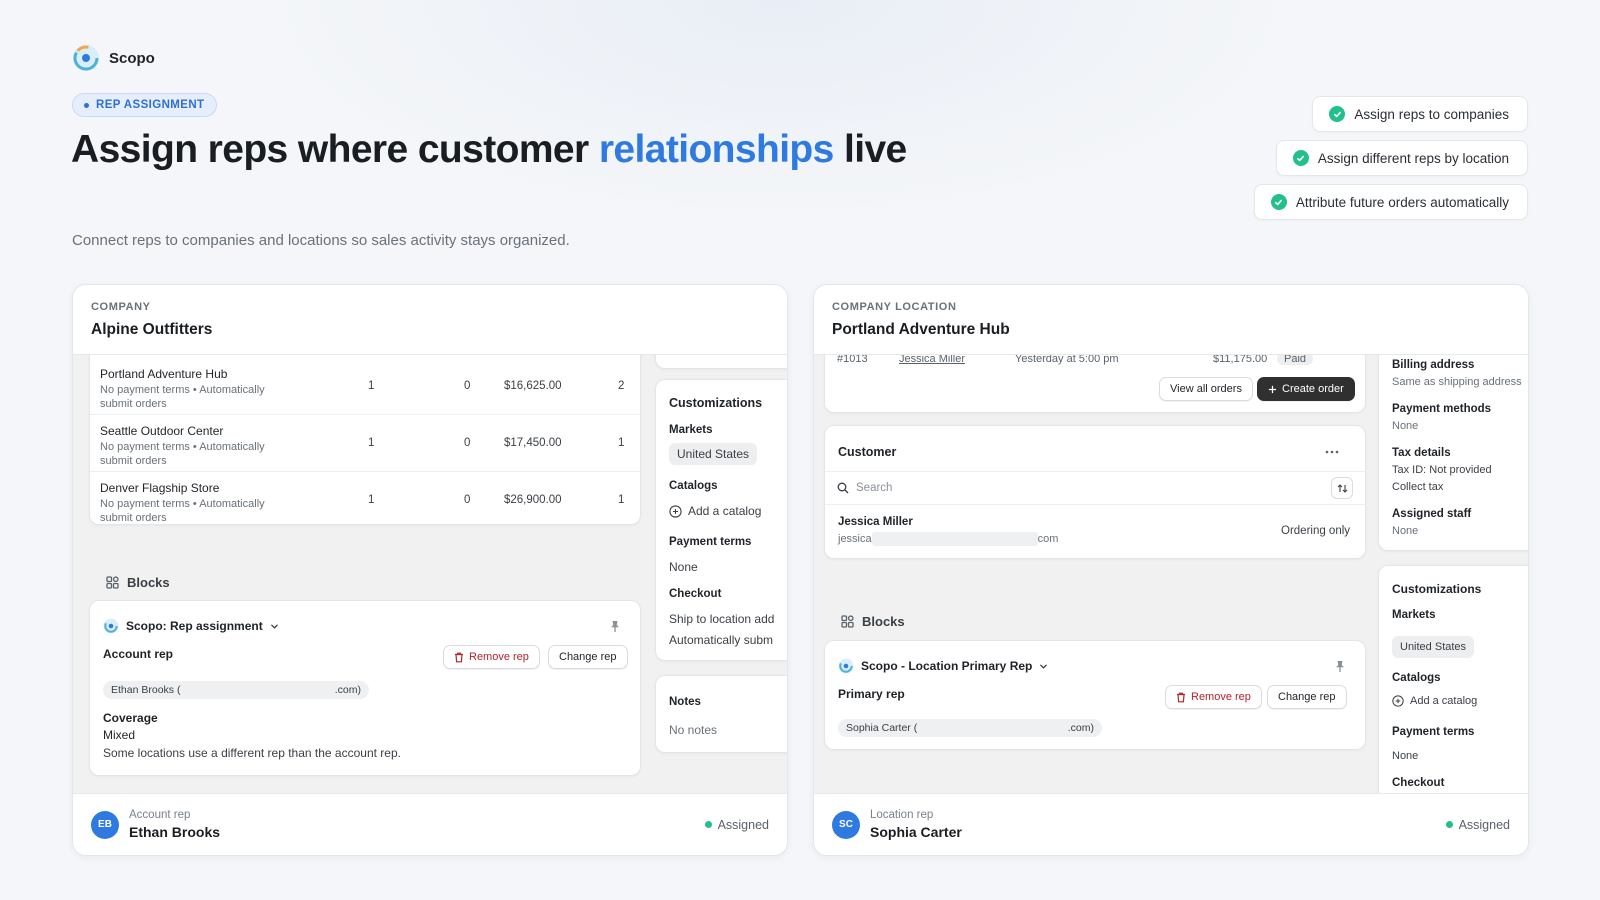  What do you see at coordinates (86, 58) in the screenshot?
I see `scopo-logo-icon` at bounding box center [86, 58].